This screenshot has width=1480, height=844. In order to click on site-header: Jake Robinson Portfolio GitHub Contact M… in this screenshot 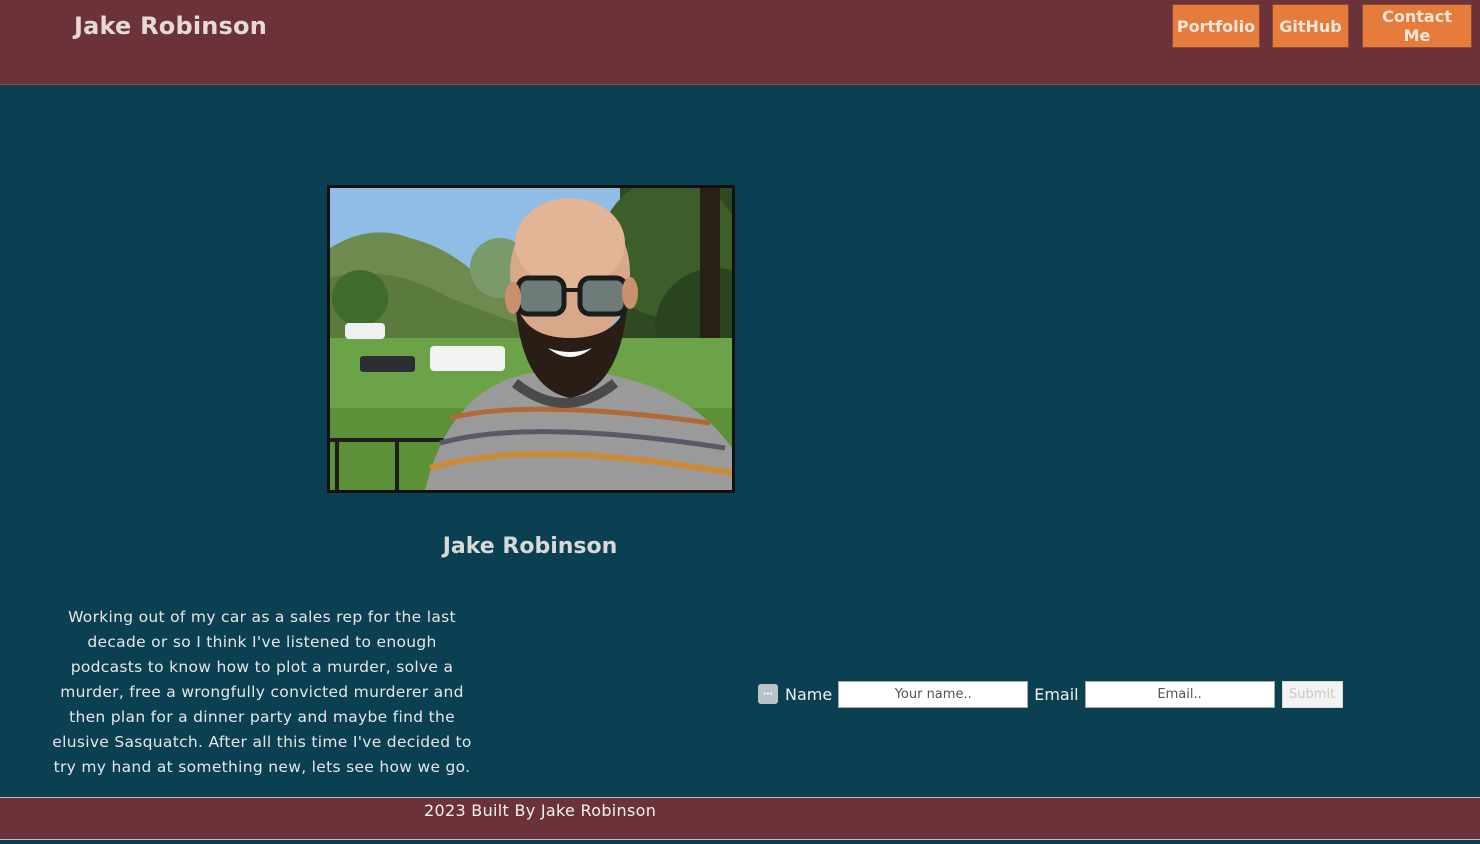, I will do `click(740, 42)`.